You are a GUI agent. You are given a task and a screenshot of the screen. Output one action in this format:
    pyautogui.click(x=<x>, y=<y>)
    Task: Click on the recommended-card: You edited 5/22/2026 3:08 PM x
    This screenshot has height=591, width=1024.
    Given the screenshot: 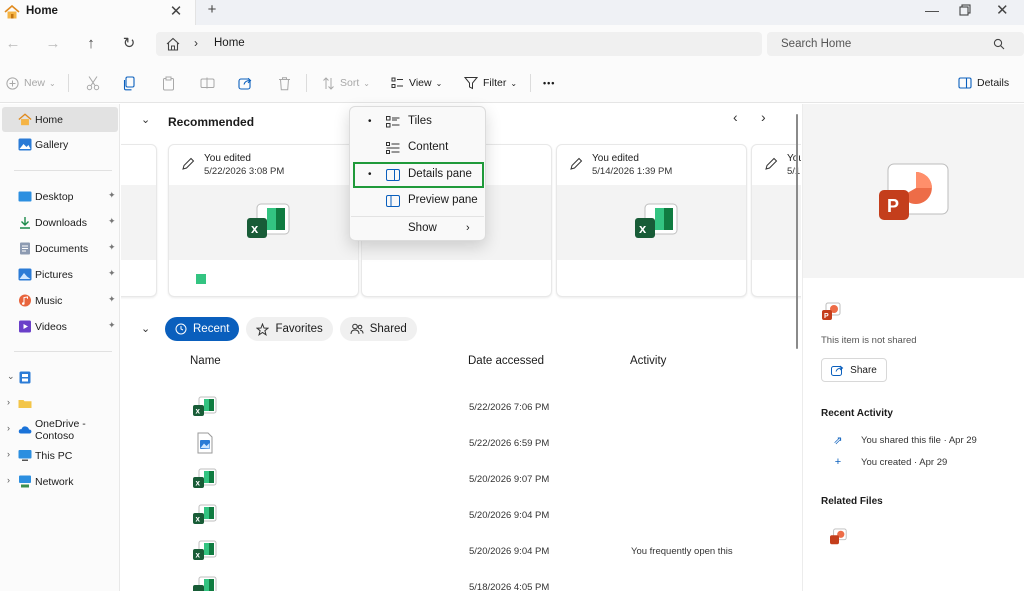 What is the action you would take?
    pyautogui.click(x=263, y=220)
    